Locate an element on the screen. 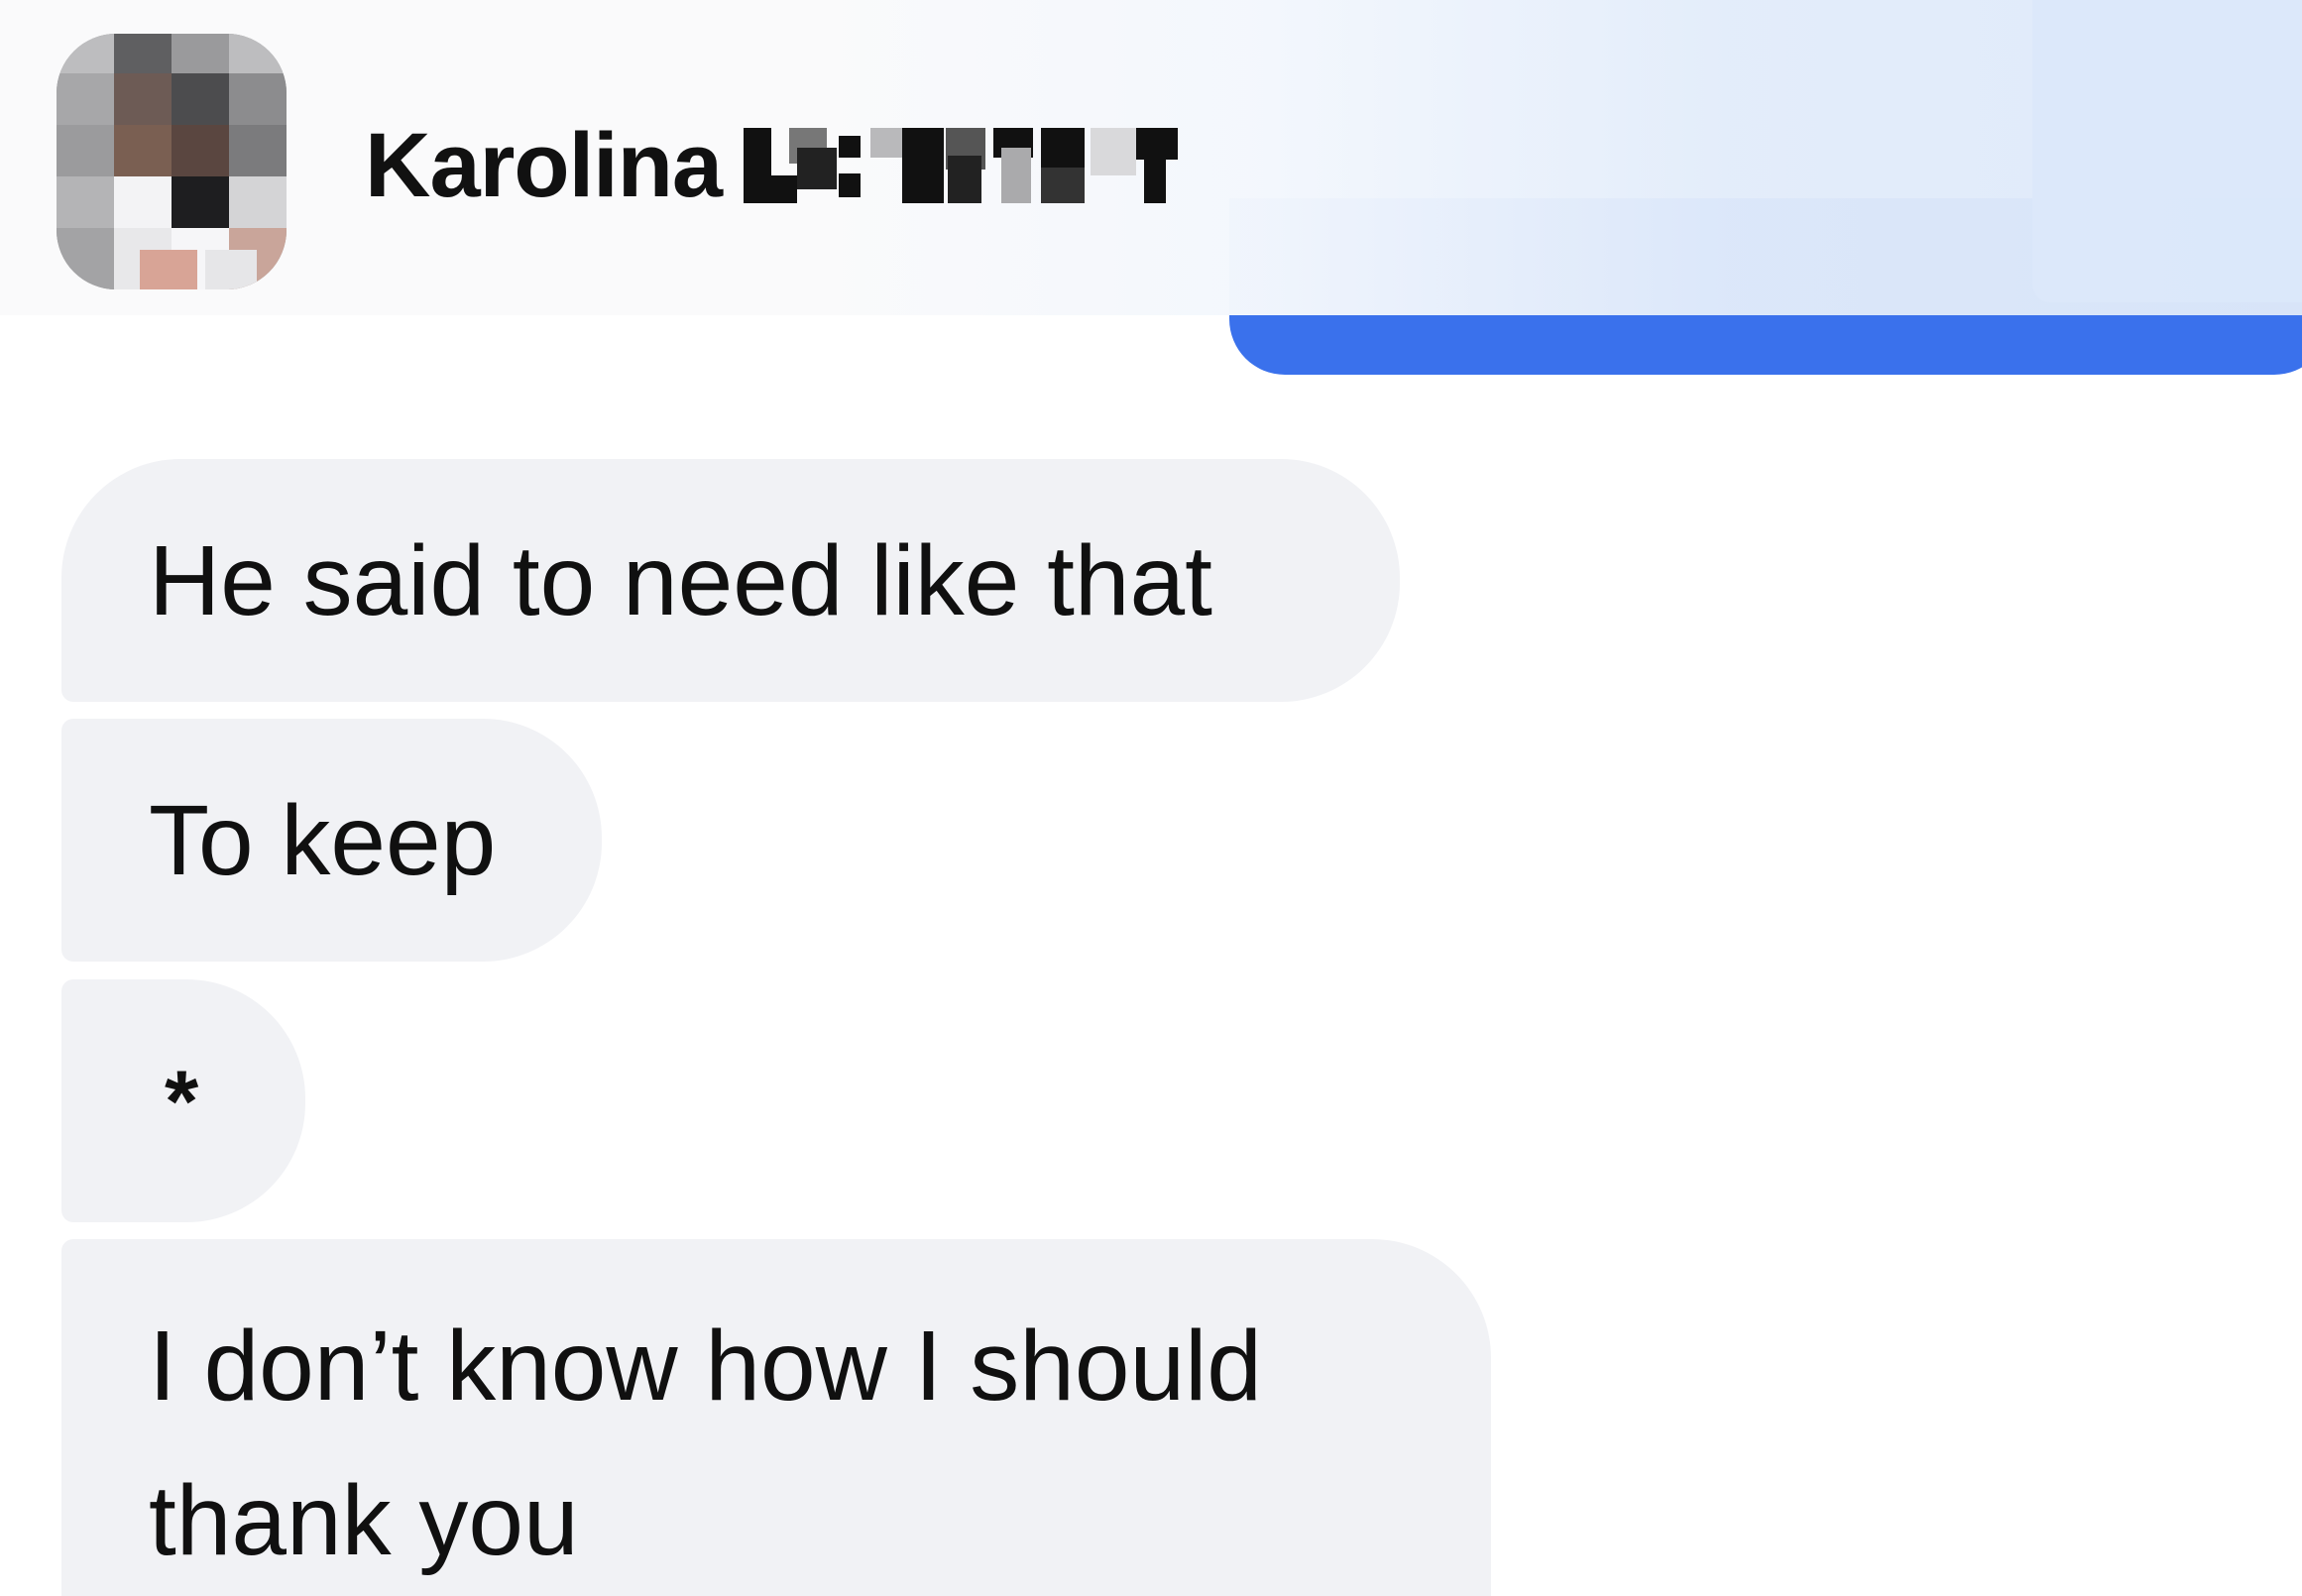  contact-name: Karolina is located at coordinates (776, 165).